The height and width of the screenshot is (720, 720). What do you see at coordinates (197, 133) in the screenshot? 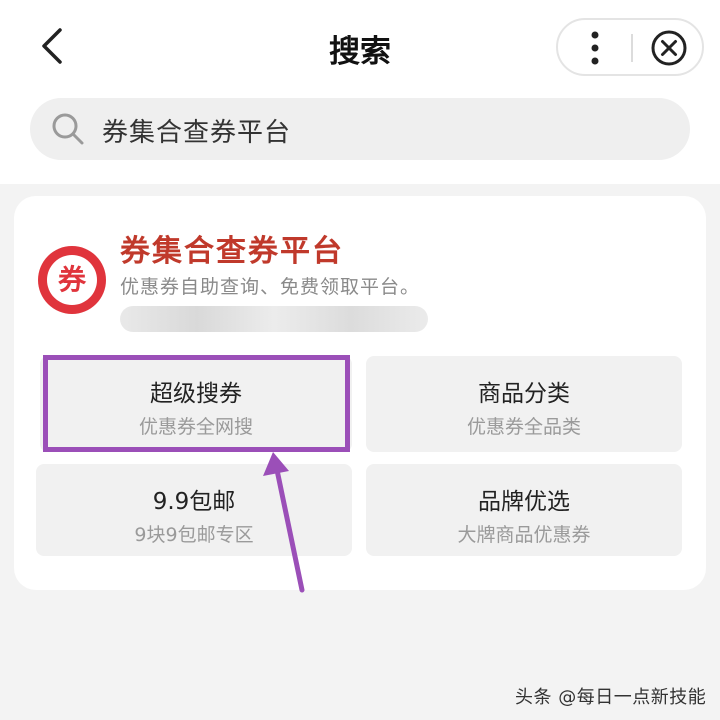
I see `search-query: 券集合查券平台` at bounding box center [197, 133].